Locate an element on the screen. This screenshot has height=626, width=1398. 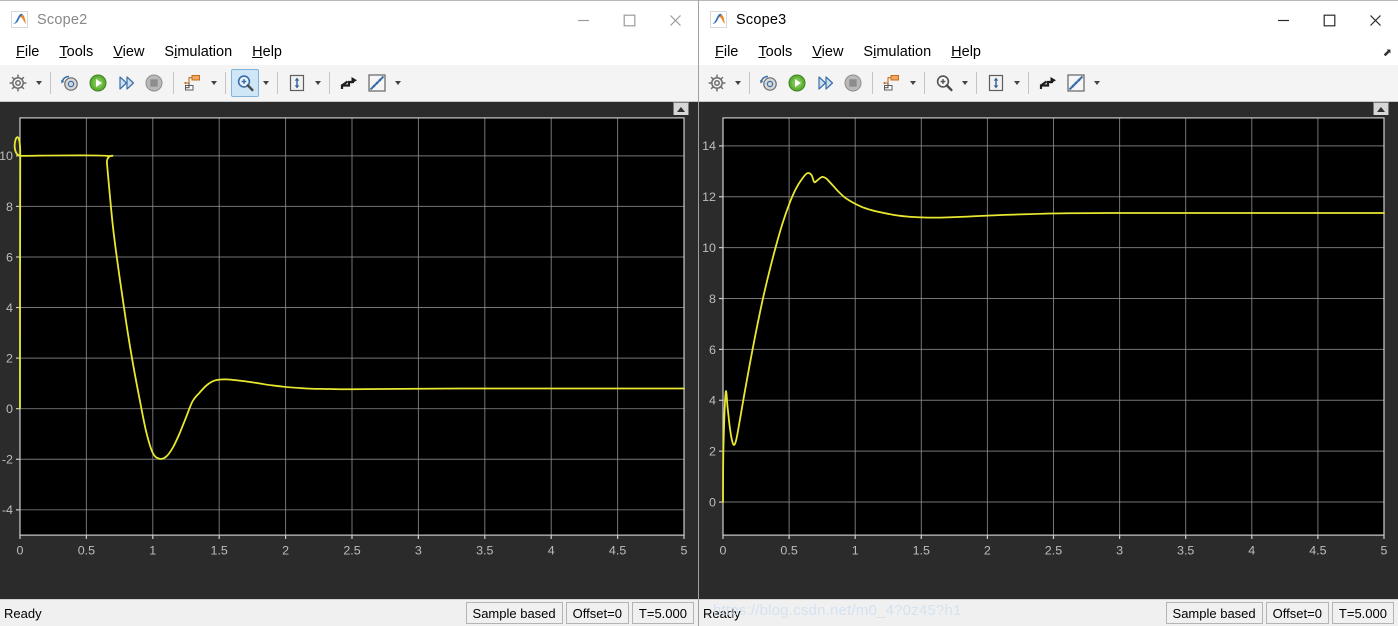
window-controls-scope2 is located at coordinates (629, 20).